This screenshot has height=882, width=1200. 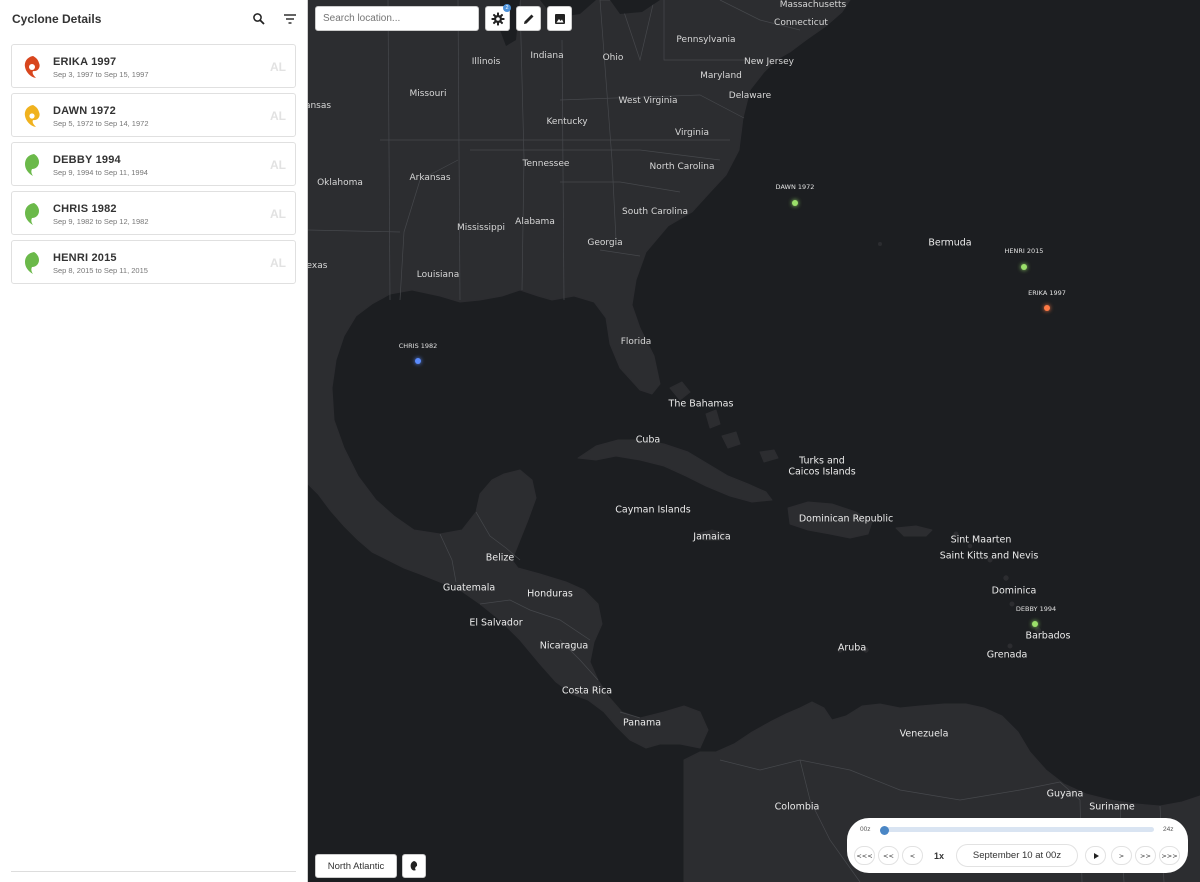 I want to click on storm-marker-label: HENRI 2015, so click(x=1024, y=251).